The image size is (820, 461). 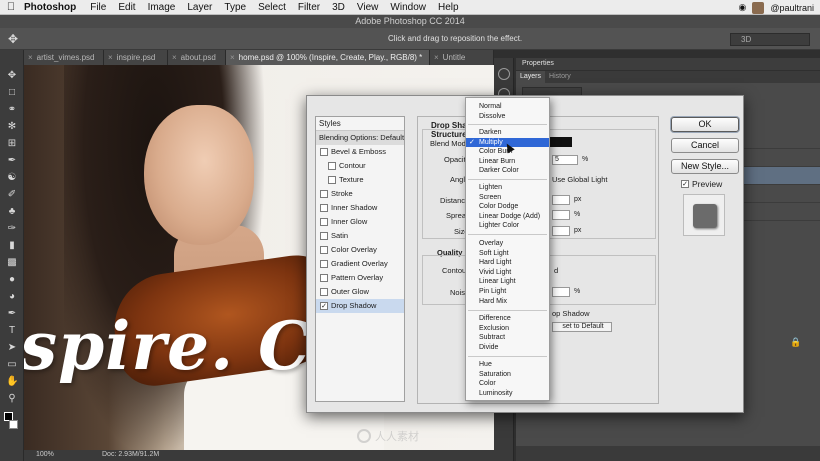 I want to click on shadow-color-swatch, so click(x=561, y=142).